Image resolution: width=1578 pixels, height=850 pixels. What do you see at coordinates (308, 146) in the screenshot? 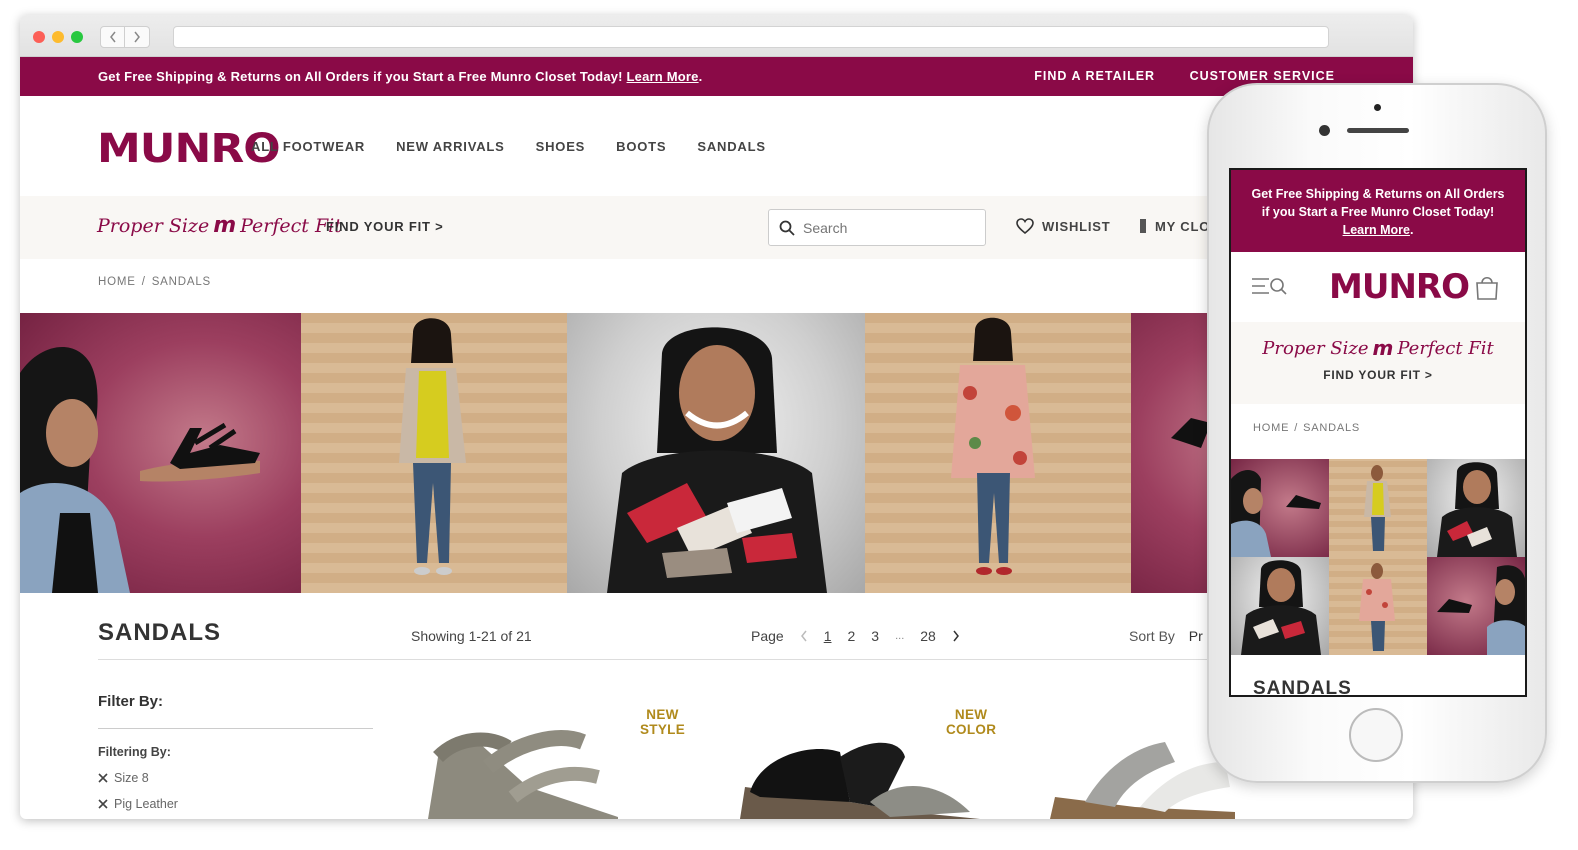
I see `nav-all-footwear: ALL FOOTWEAR` at bounding box center [308, 146].